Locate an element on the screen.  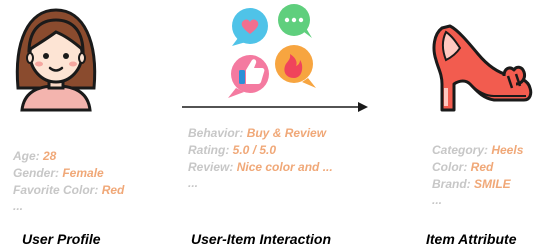
user-profile-caption: User Profile is located at coordinates (61, 239).